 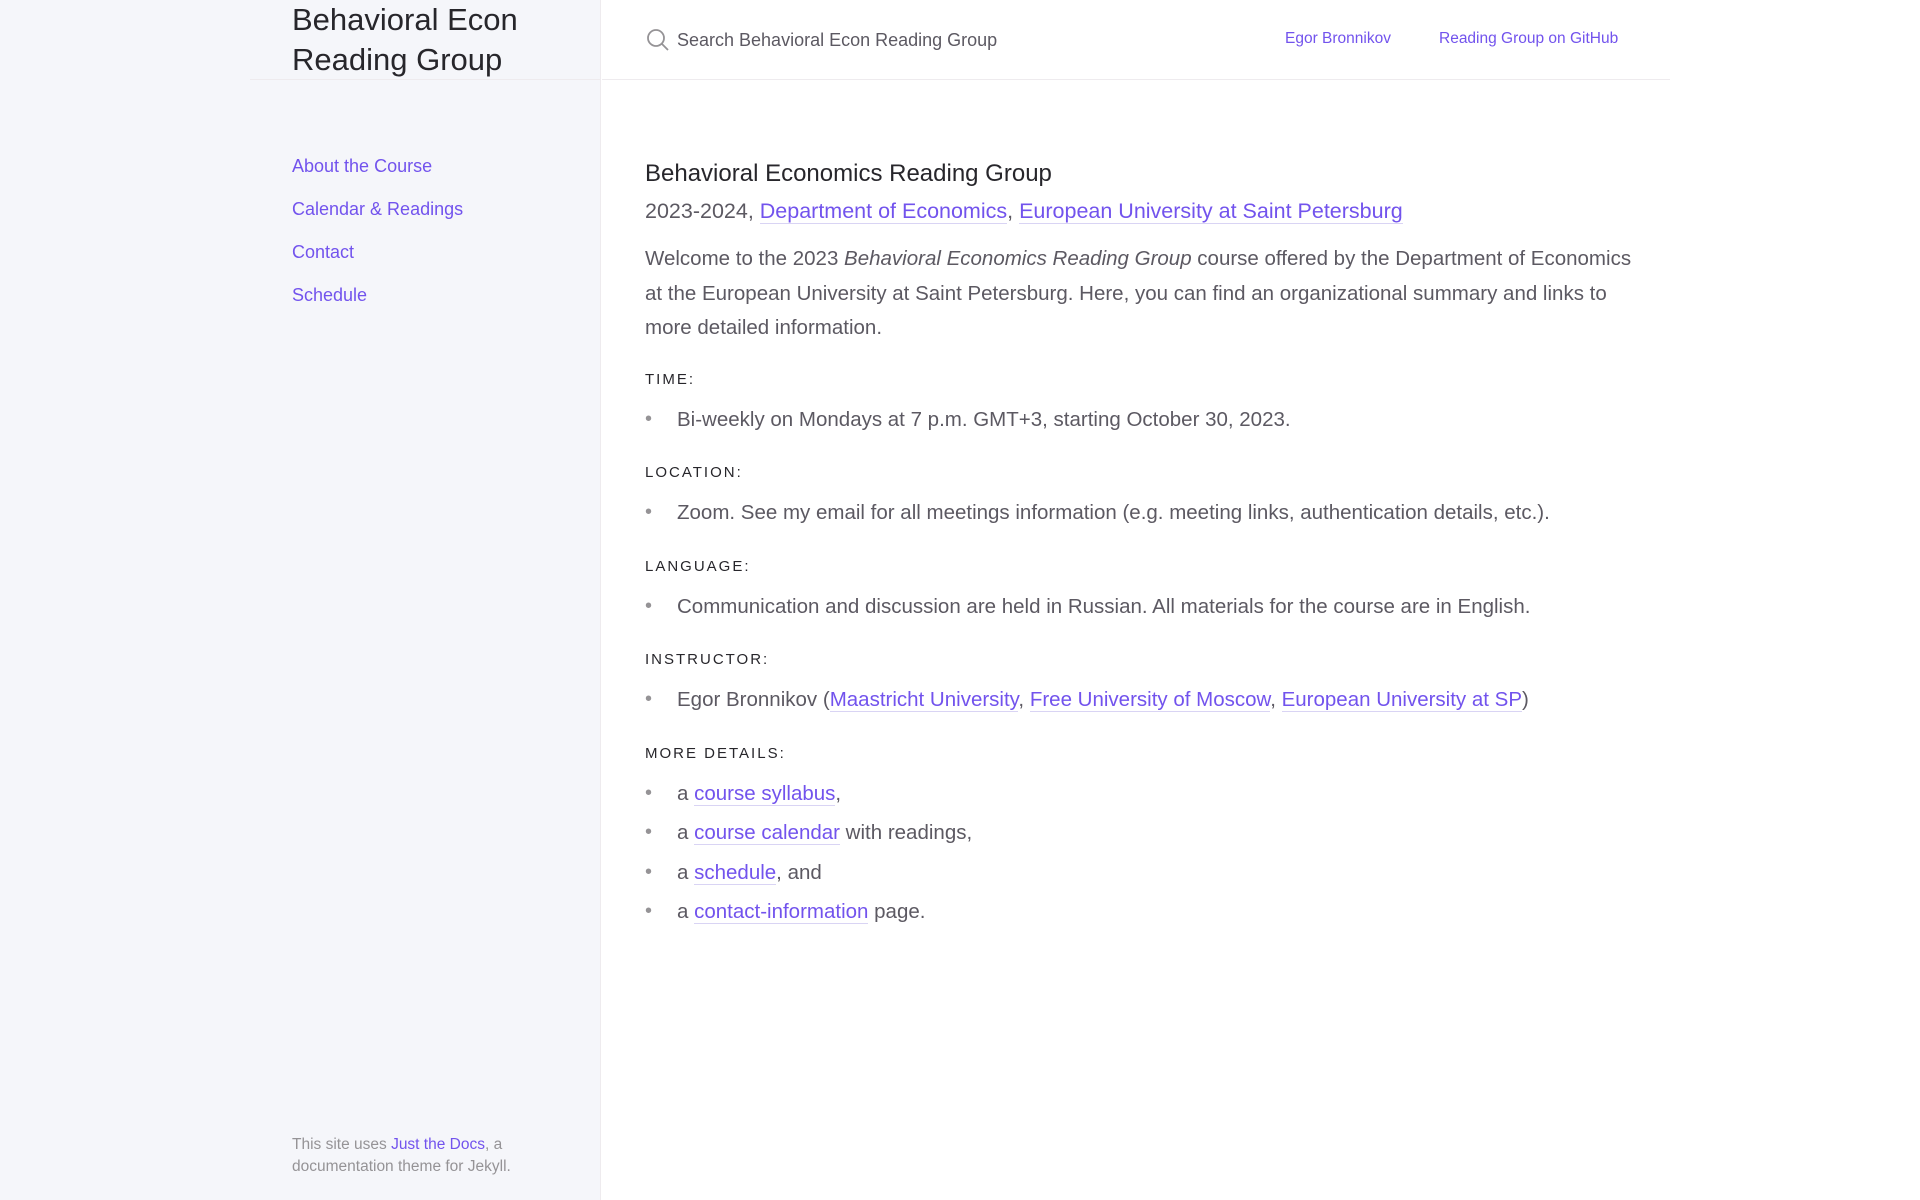 What do you see at coordinates (906, 832) in the screenshot?
I see `details-post: with readings,` at bounding box center [906, 832].